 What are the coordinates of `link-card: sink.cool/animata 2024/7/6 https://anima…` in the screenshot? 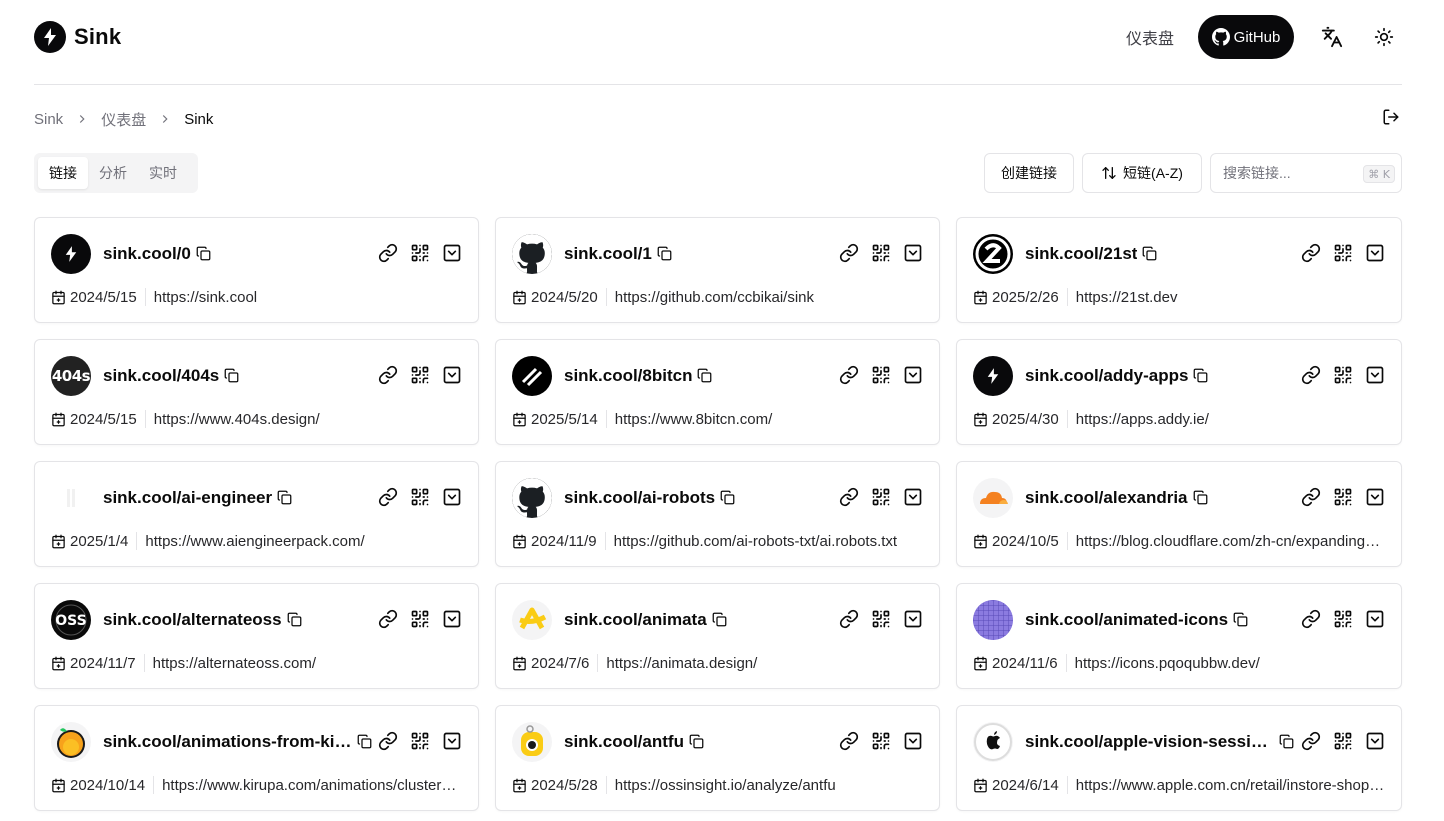 It's located at (717, 636).